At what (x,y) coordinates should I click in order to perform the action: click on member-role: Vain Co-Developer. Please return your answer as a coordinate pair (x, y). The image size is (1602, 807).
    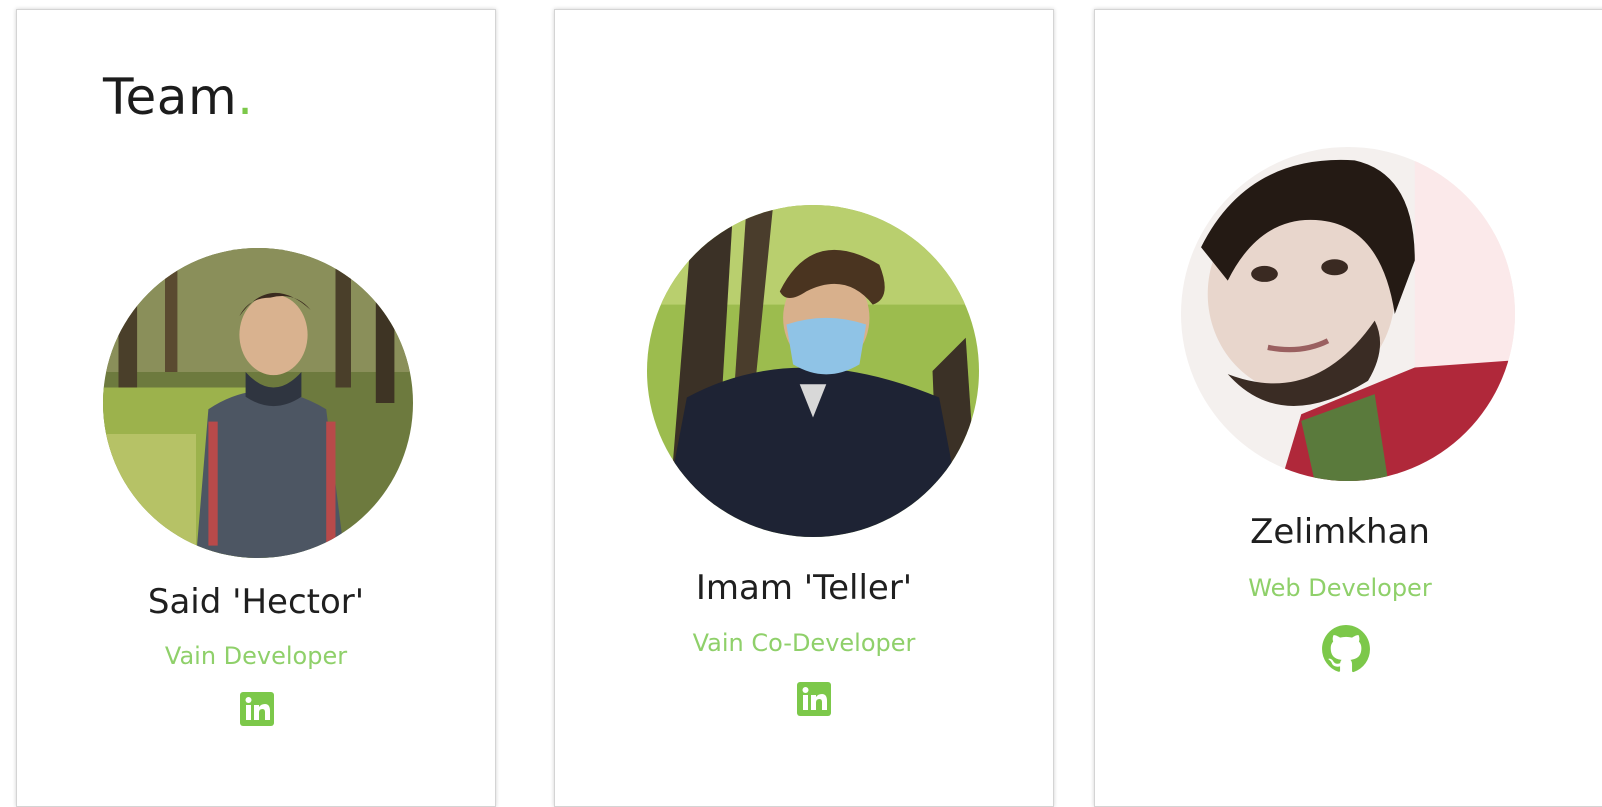
    Looking at the image, I should click on (804, 643).